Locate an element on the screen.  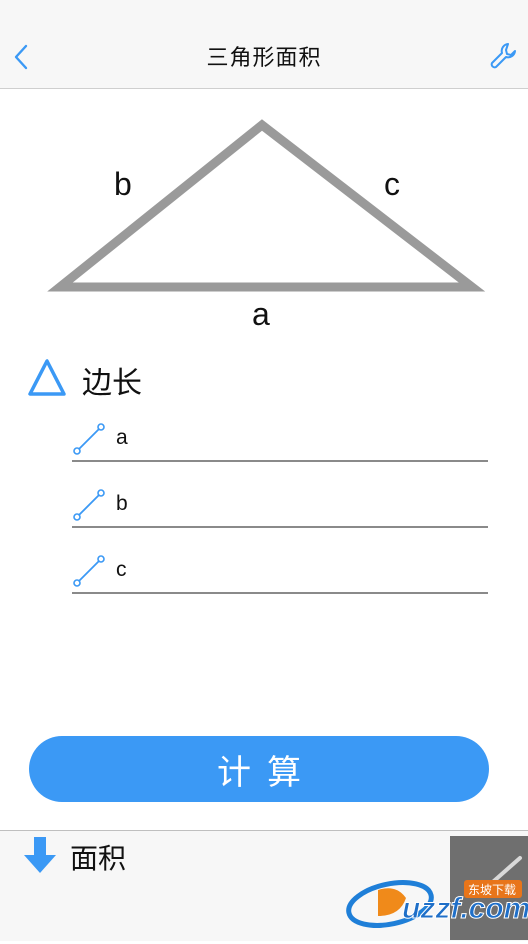
side-b-field is located at coordinates (280, 505).